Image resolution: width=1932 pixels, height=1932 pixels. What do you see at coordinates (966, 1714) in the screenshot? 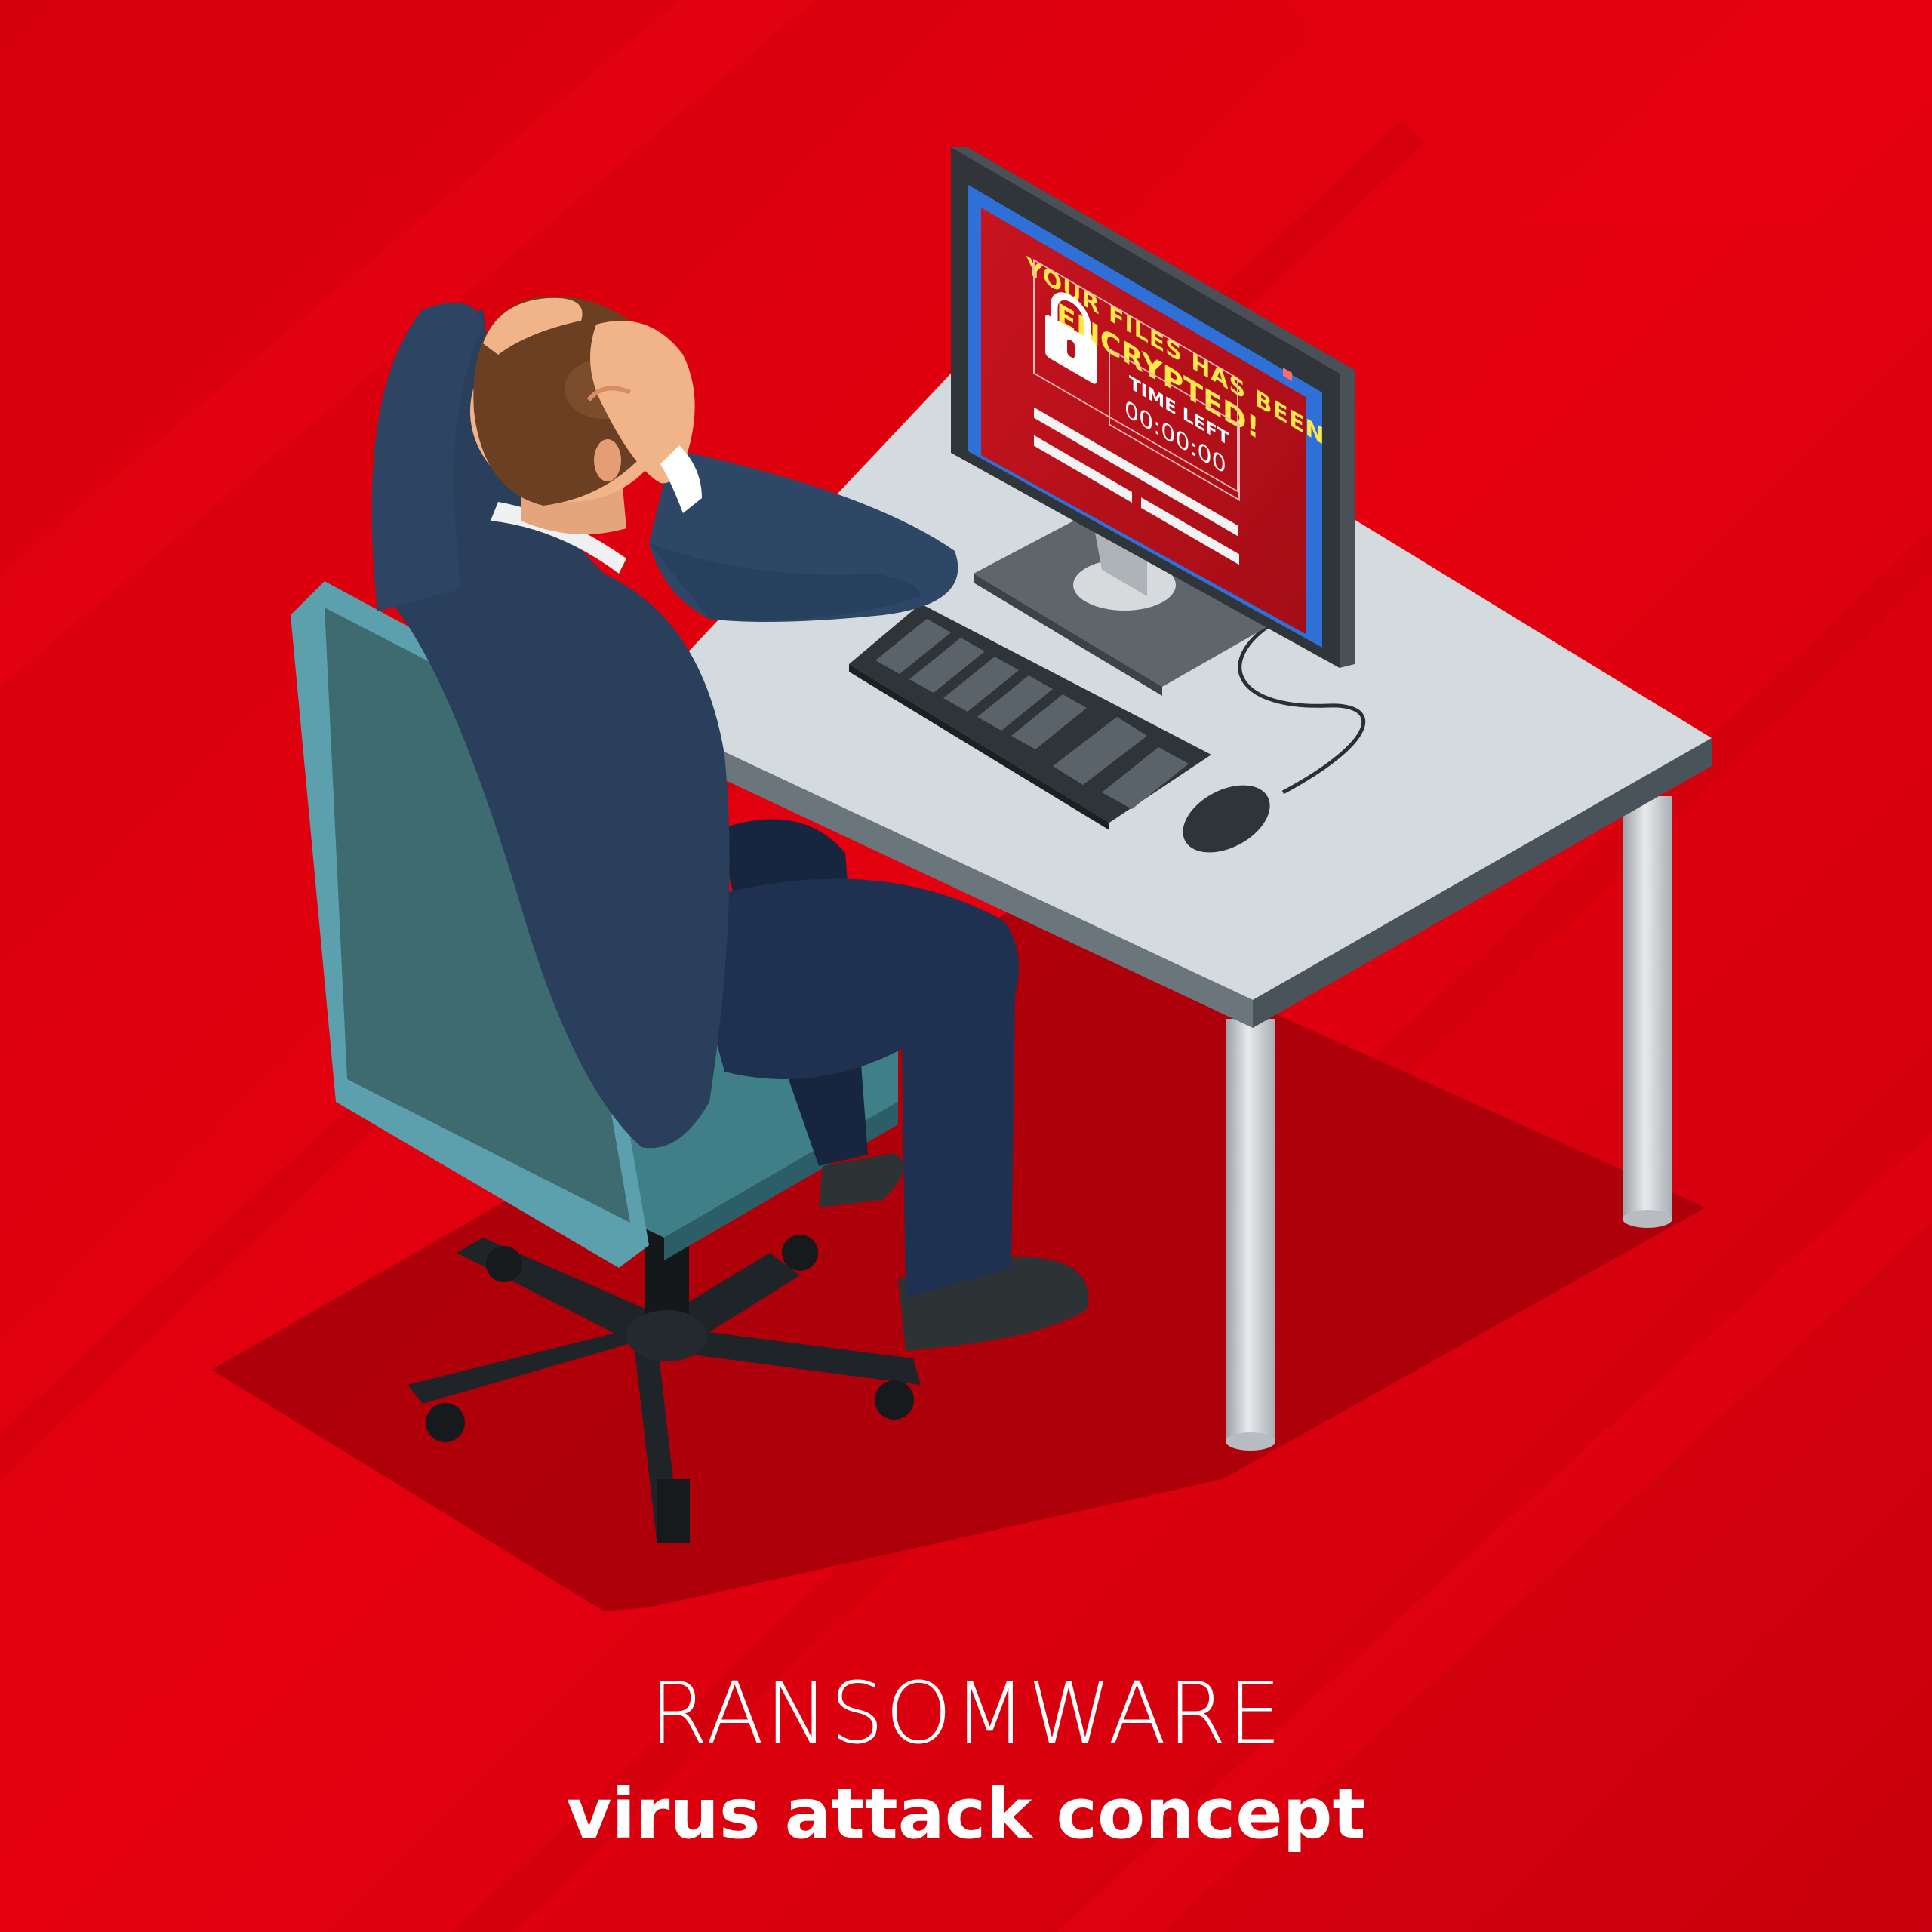
I see `caption-headline: RANSOMWARE` at bounding box center [966, 1714].